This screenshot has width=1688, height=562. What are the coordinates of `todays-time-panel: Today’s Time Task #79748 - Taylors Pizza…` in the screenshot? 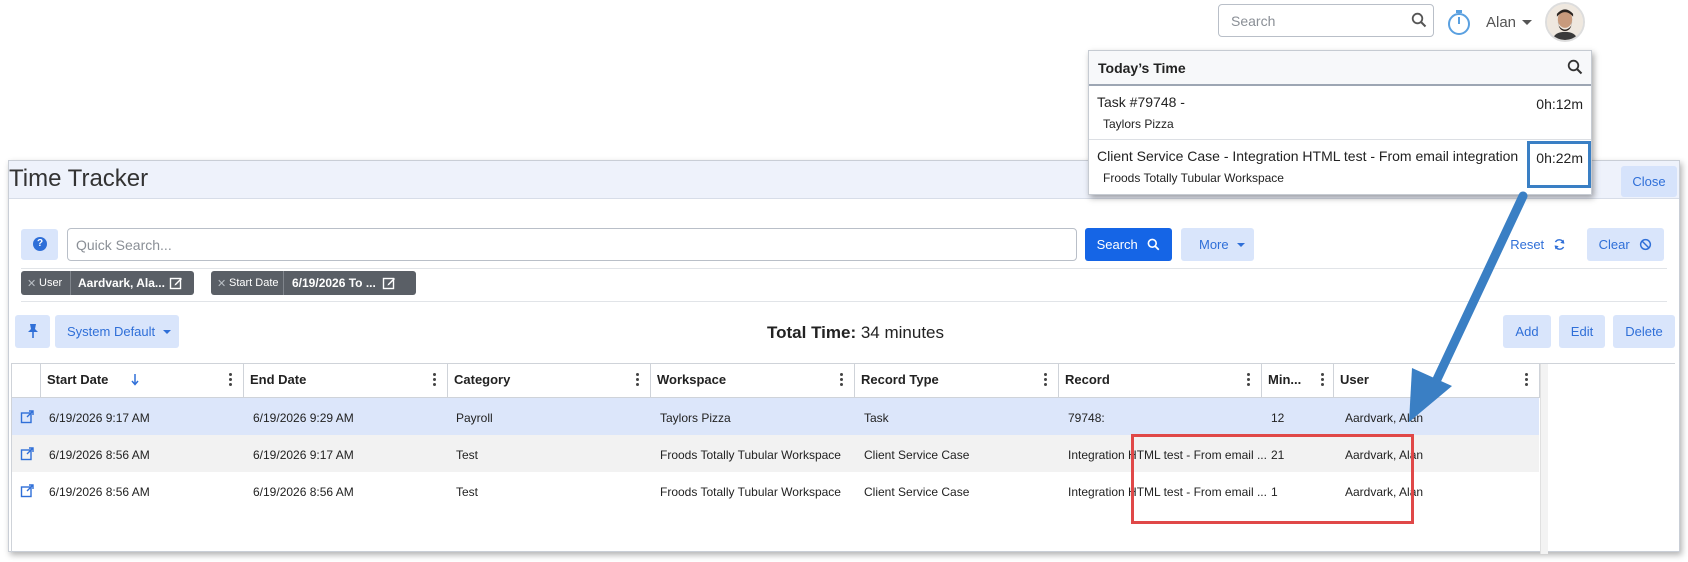 It's located at (1340, 122).